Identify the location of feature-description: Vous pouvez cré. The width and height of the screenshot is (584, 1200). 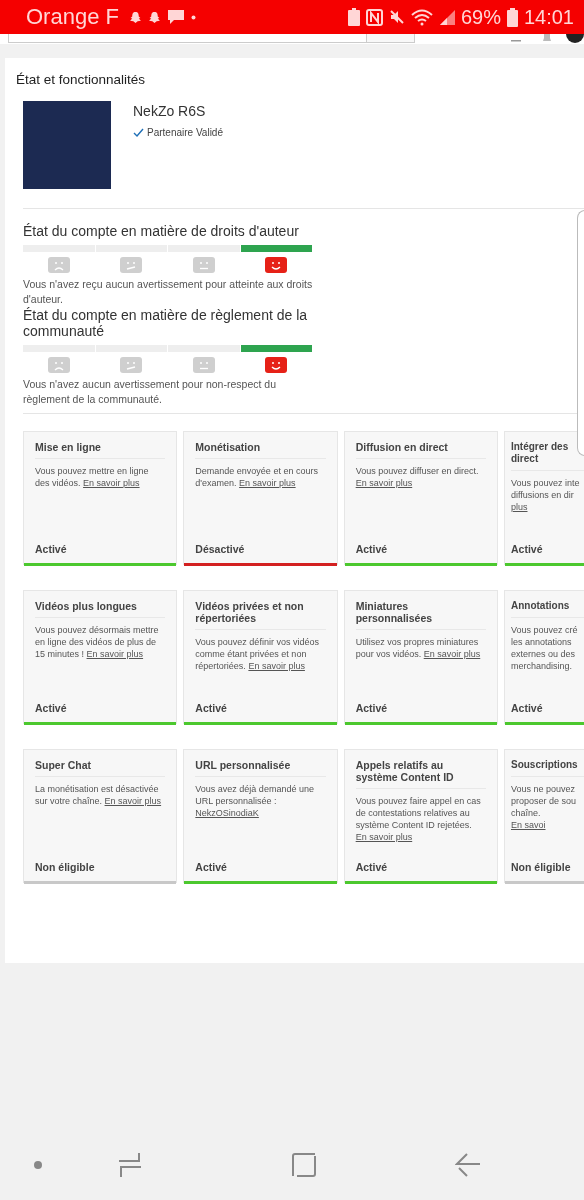
(545, 630).